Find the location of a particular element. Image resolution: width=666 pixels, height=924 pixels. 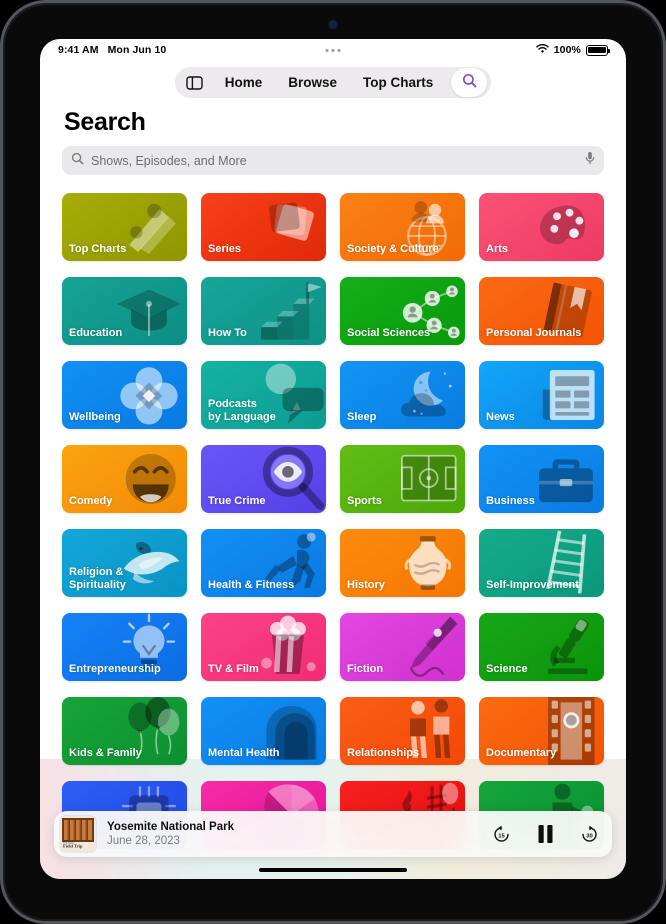

status-date: Mon Jun 10 is located at coordinates (137, 50).